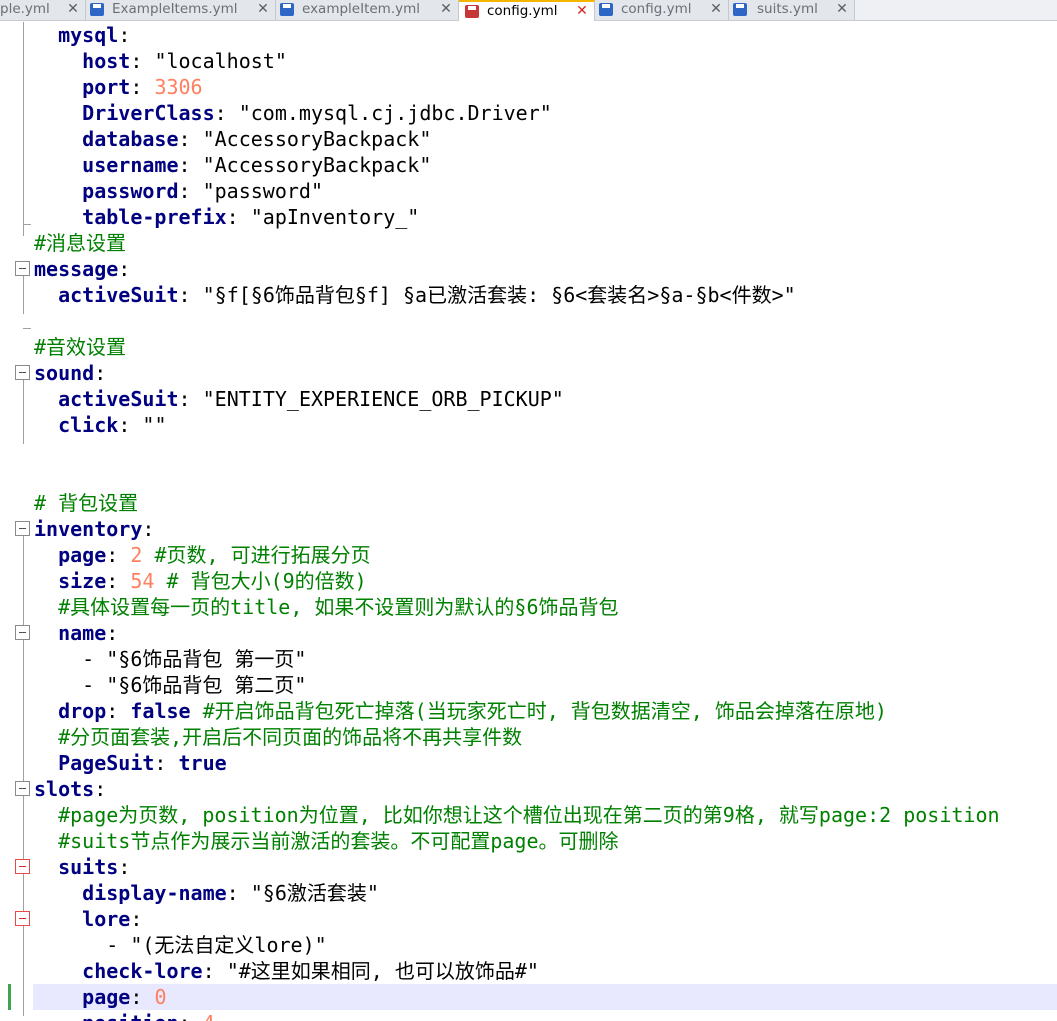 This screenshot has width=1057, height=1021. What do you see at coordinates (80, 243) in the screenshot?
I see `yaml-comment: #消息设置` at bounding box center [80, 243].